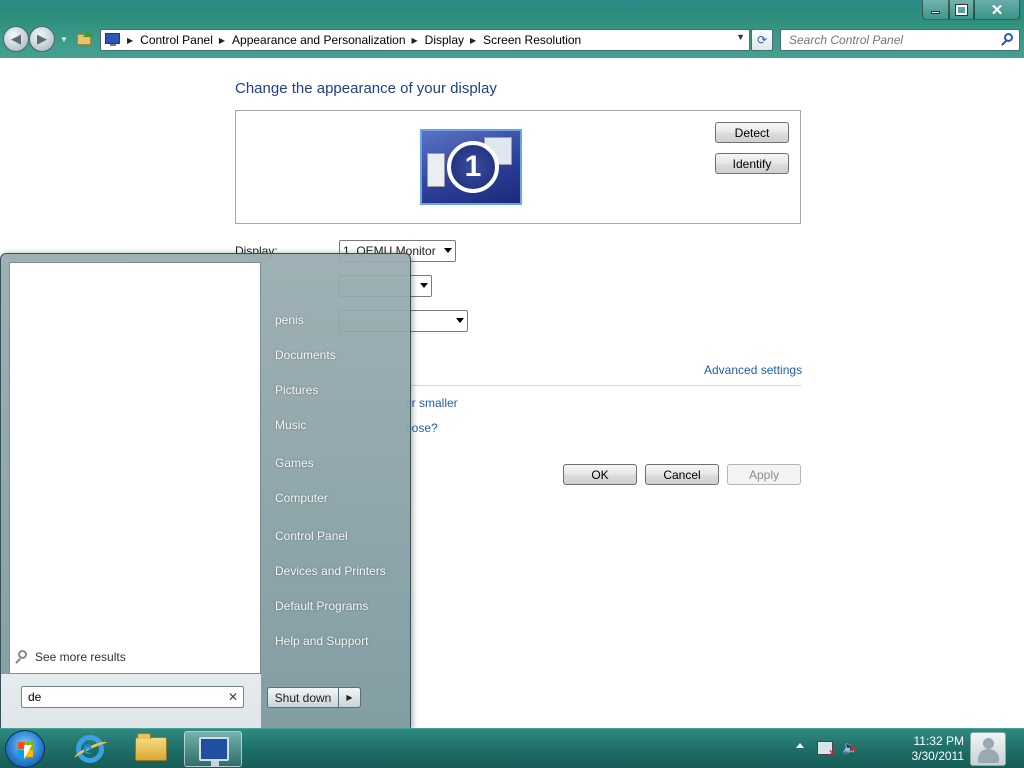 This screenshot has width=1024, height=768. I want to click on control-panel-icon, so click(214, 752).